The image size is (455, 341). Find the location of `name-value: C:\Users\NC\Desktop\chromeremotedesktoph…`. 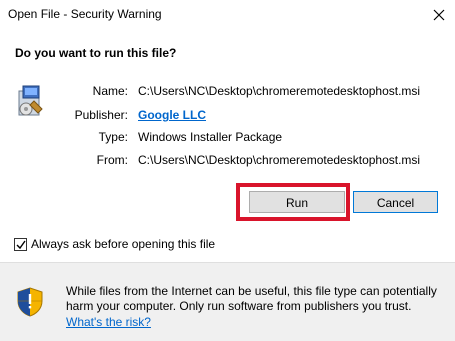

name-value: C:\Users\NC\Desktop\chromeremotedesktoph… is located at coordinates (279, 91).